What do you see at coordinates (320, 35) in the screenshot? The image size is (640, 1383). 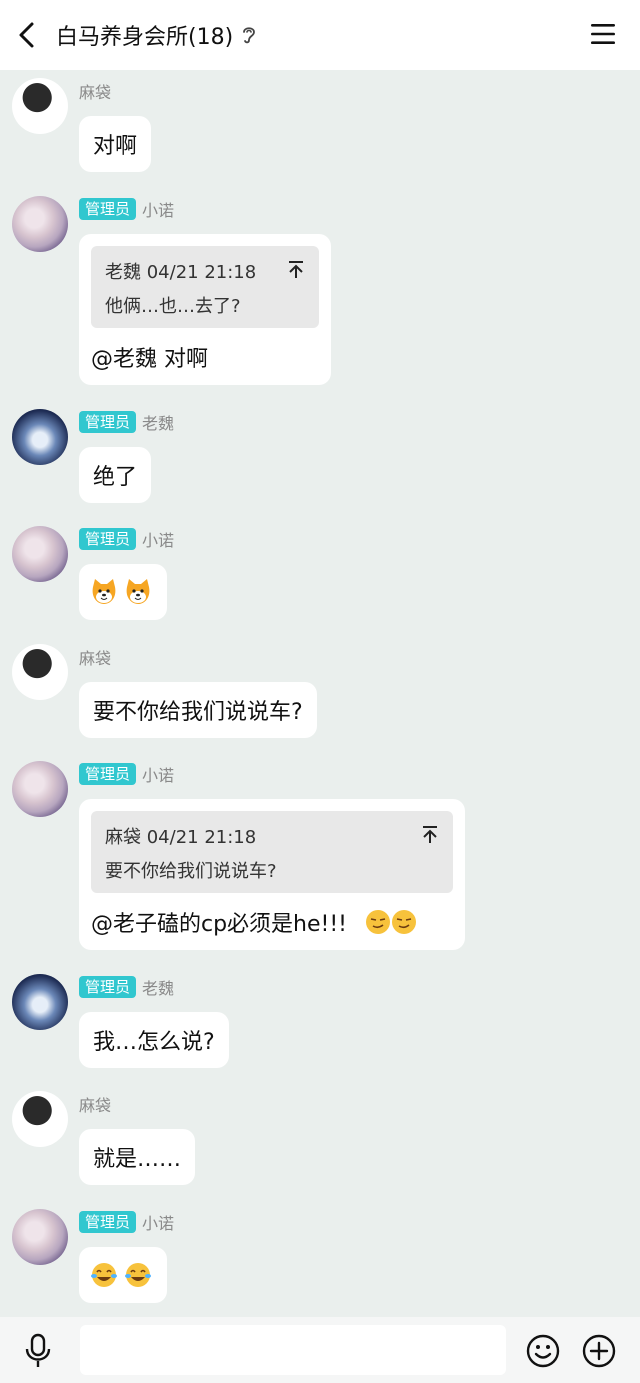 I see `top-bar: 白马养身会所(18)` at bounding box center [320, 35].